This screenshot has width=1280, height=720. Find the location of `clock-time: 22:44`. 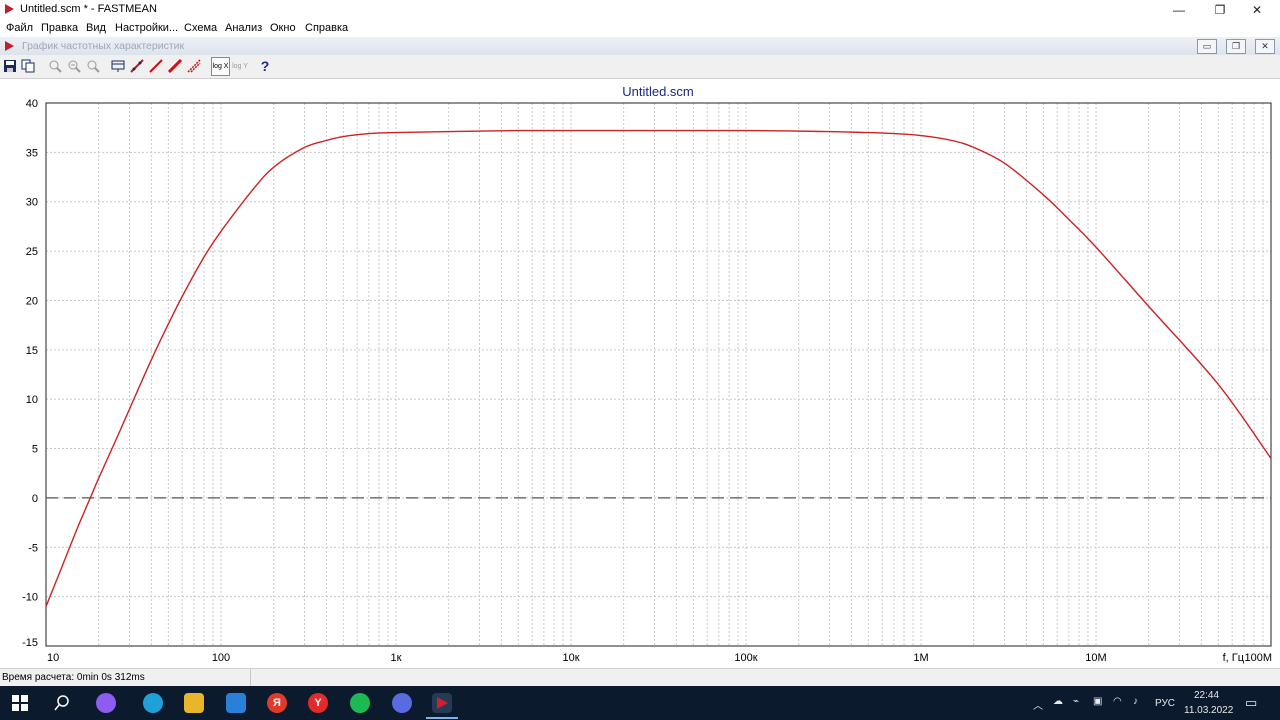

clock-time: 22:44 is located at coordinates (1206, 695).